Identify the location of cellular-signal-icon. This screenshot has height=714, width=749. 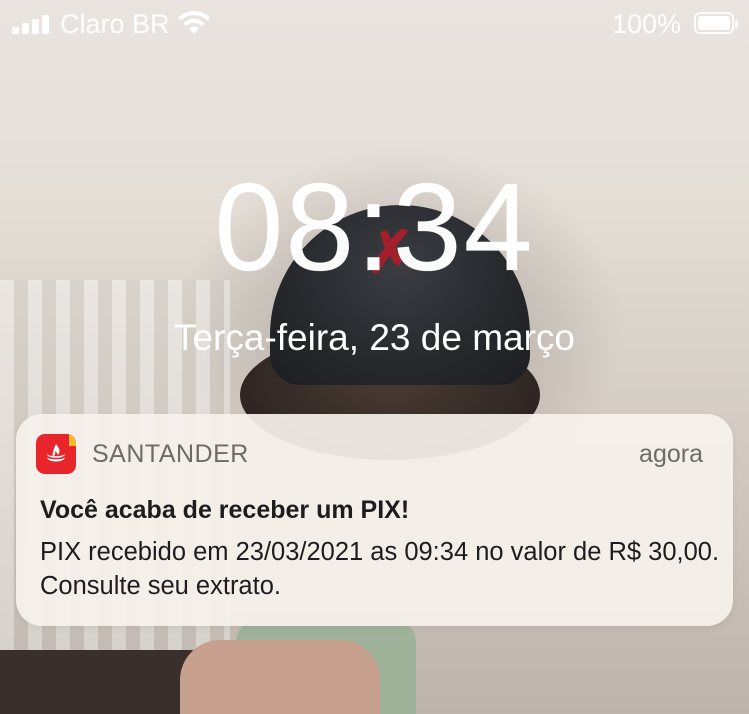
(32, 24).